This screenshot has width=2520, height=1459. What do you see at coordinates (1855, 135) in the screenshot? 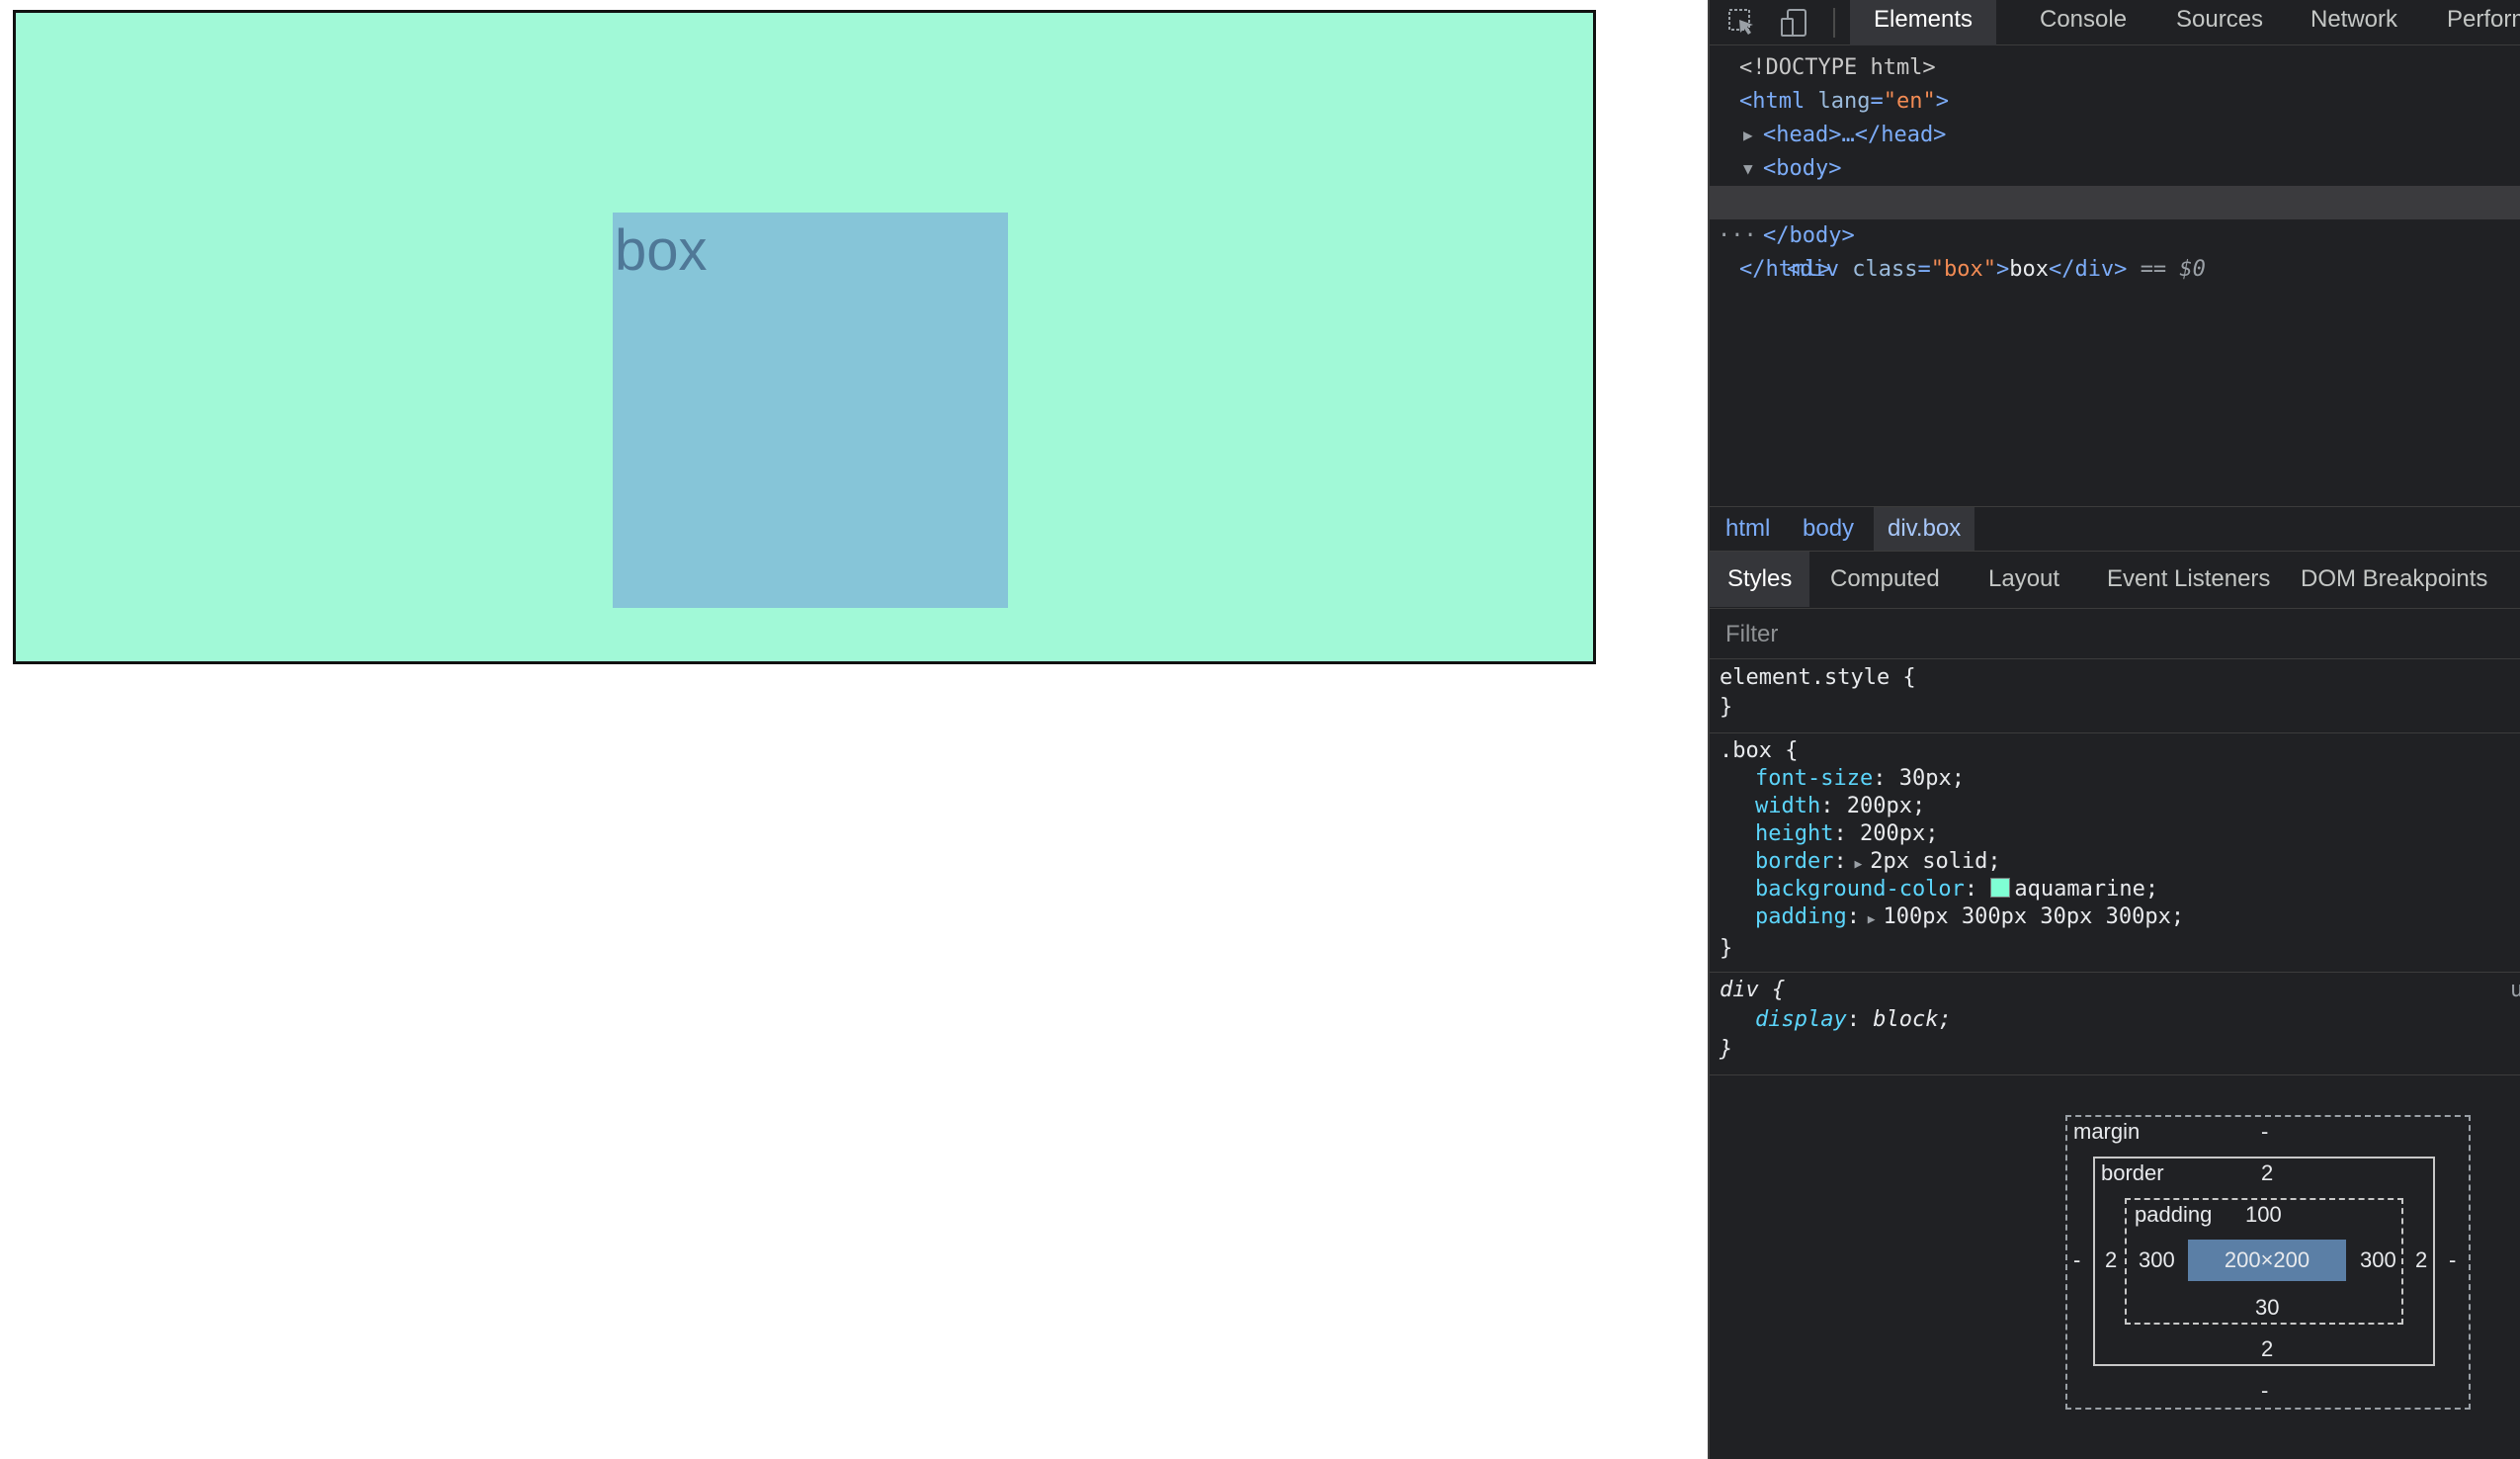
I see `head-tag: <head>…</head>` at bounding box center [1855, 135].